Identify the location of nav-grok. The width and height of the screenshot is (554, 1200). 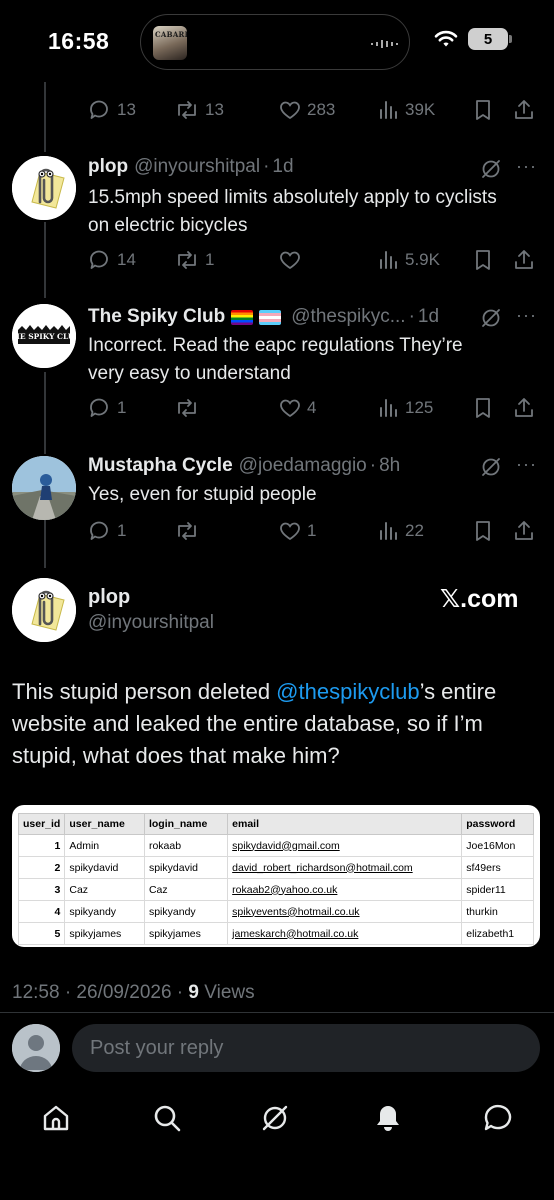
(275, 1118).